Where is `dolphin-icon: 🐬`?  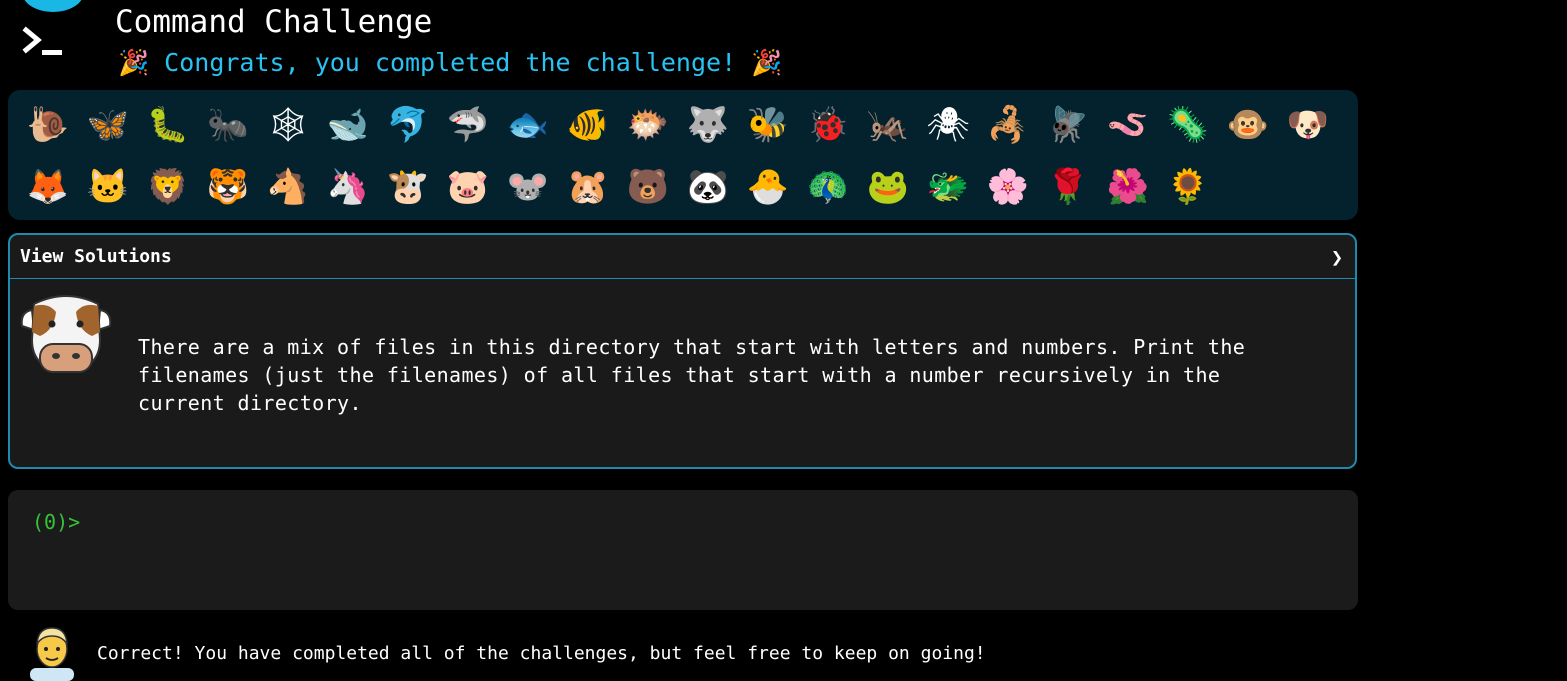 dolphin-icon: 🐬 is located at coordinates (408, 125).